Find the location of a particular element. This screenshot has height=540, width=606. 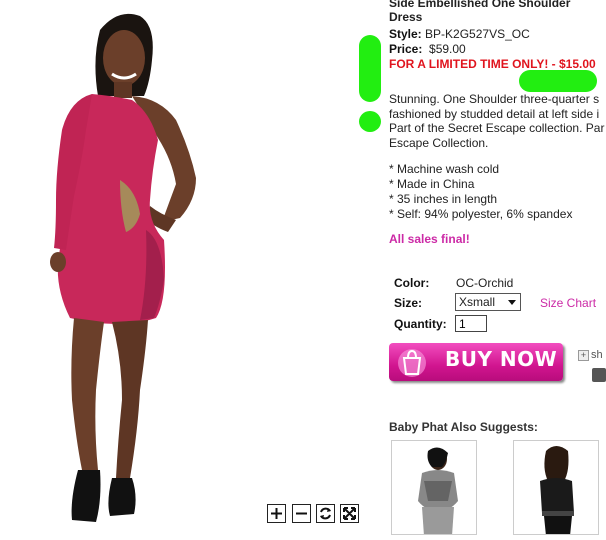

promo-text: FOR A LIMITED TIME ONLY! - $15.00 is located at coordinates (492, 64).